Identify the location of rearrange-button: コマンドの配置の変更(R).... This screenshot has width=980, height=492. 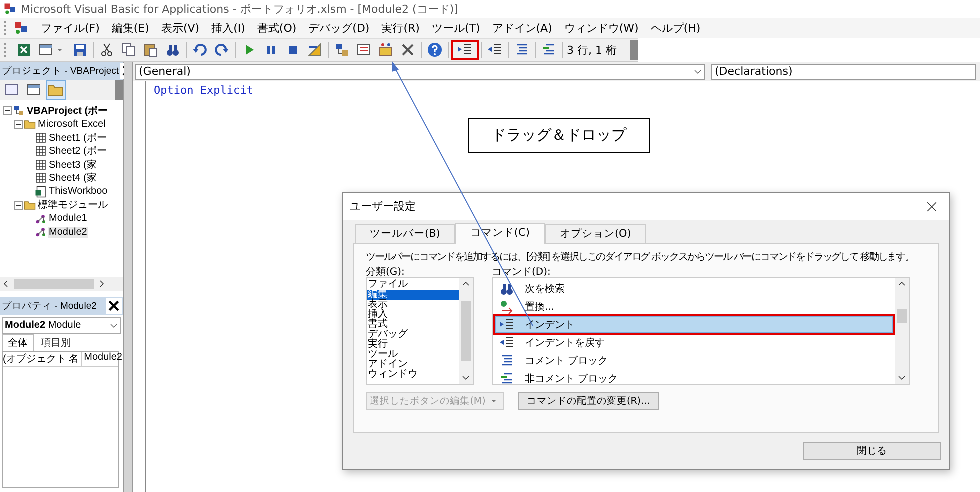
(589, 401).